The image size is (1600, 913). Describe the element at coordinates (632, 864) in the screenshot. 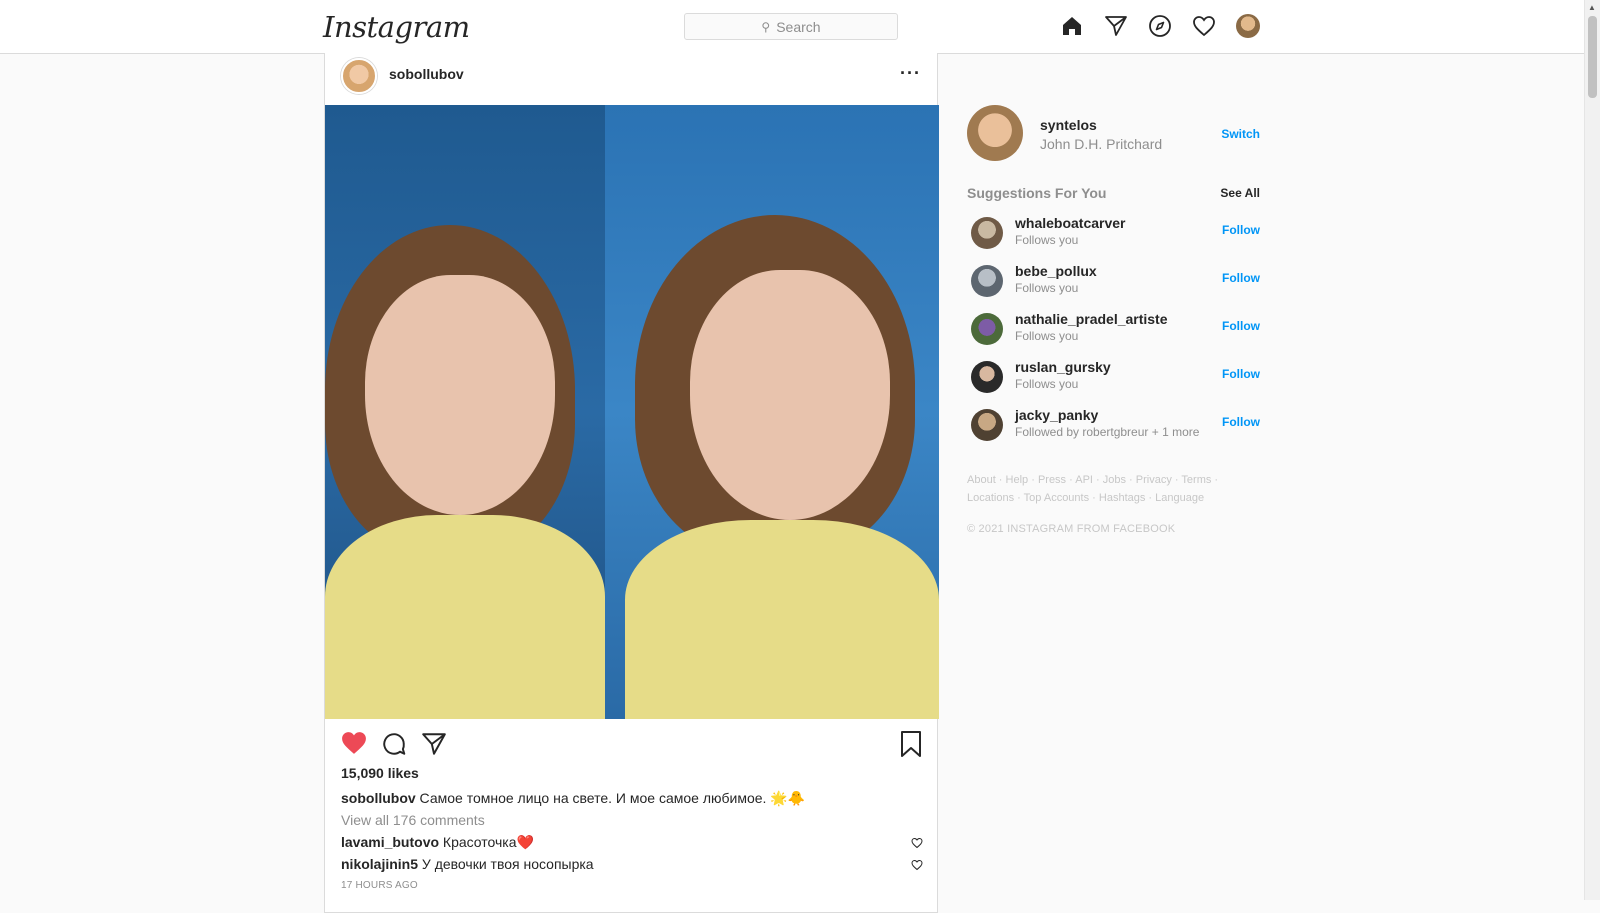

I see `comment-item: nikolajinin5 У девочки твоя носопырка` at that location.